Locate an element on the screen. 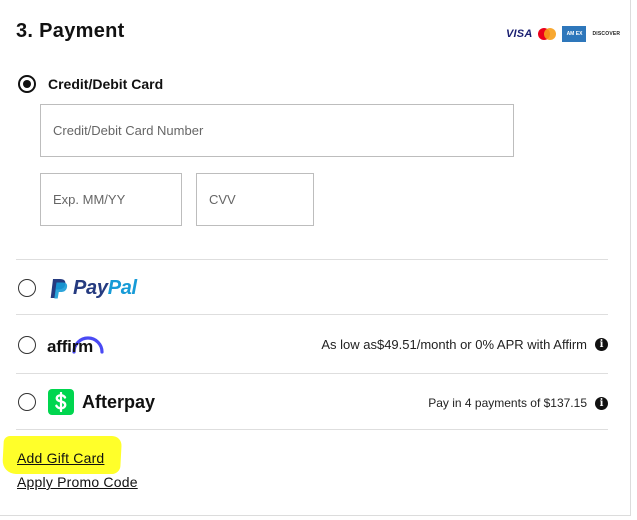  paypal-pay-text: Pay is located at coordinates (90, 288).